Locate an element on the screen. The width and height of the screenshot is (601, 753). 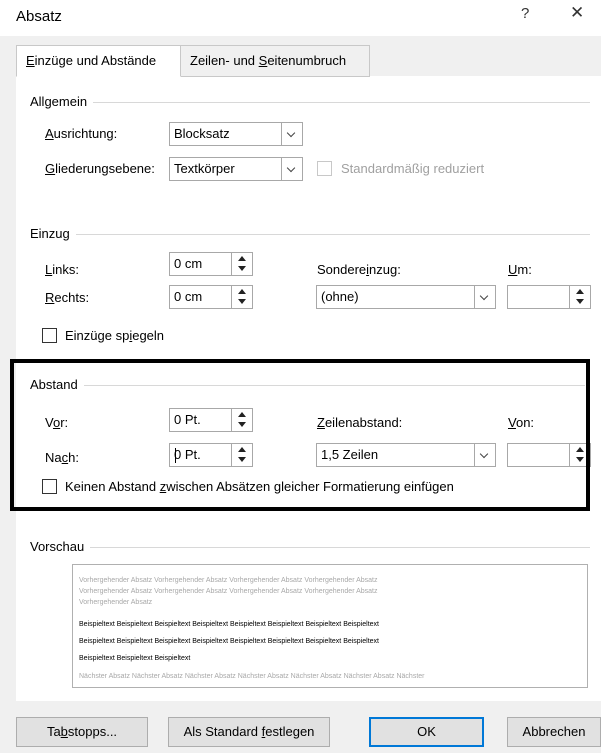
indent-right-label: Rechts: is located at coordinates (67, 297).